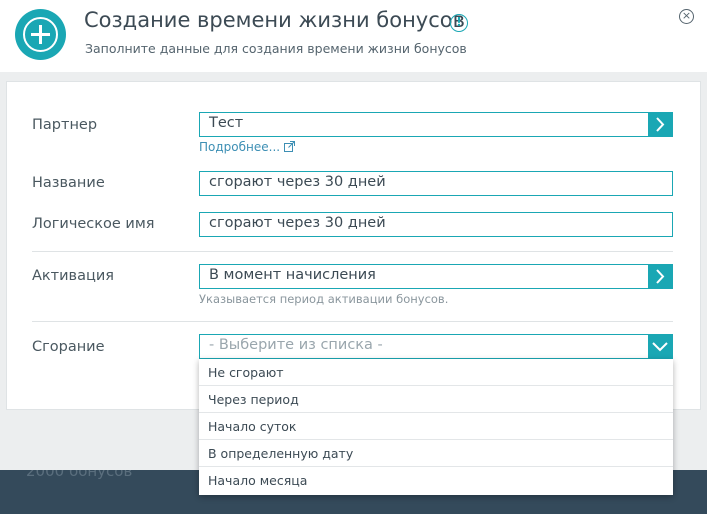 The image size is (707, 514). I want to click on activation-select: В момент начисления, so click(436, 276).